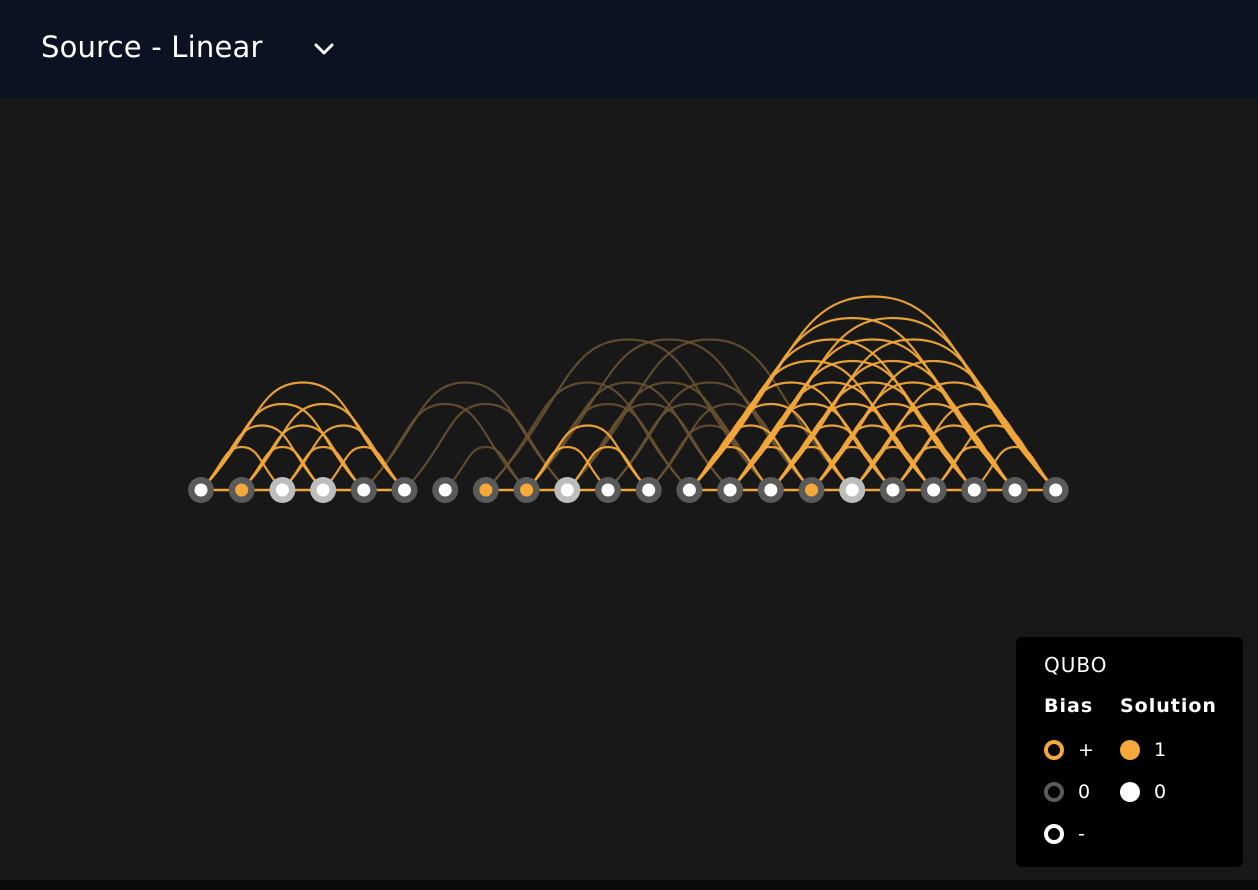 This screenshot has height=890, width=1258. Describe the element at coordinates (1069, 750) in the screenshot. I see `legend-bias-positive: +` at that location.